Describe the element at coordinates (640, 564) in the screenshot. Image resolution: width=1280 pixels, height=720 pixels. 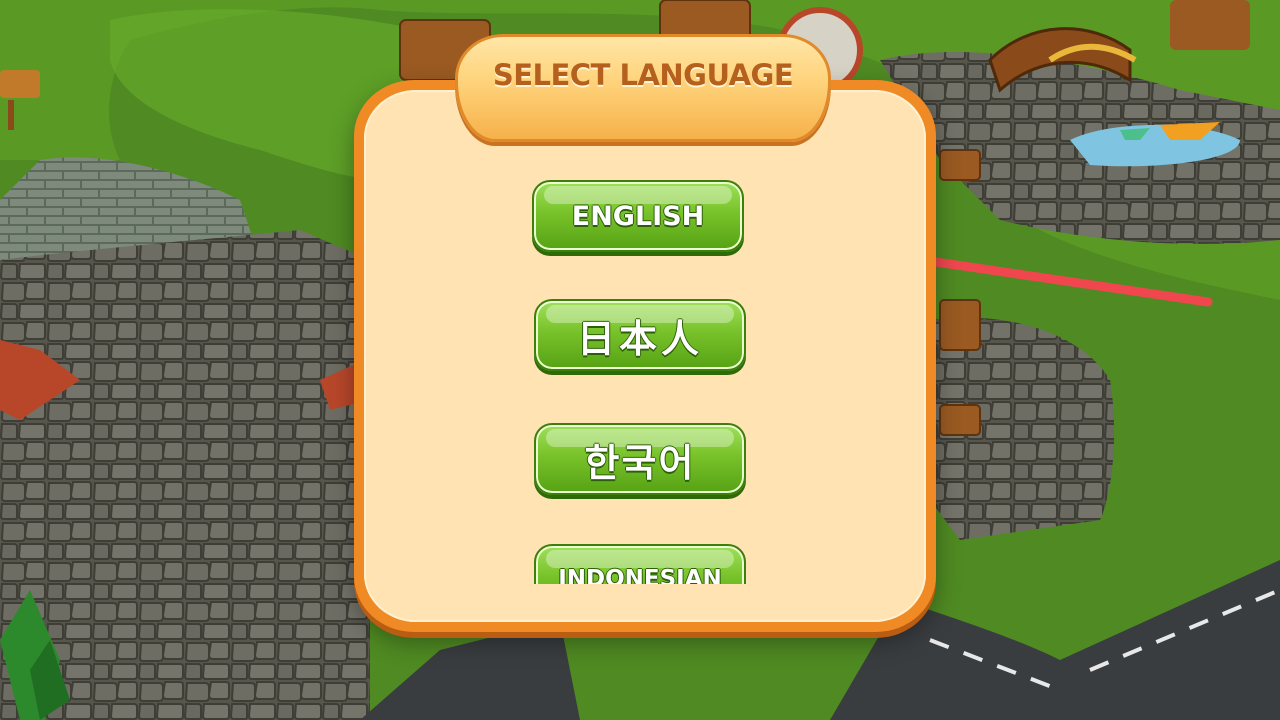
I see `language-button-indonesian: INDONESIAN` at that location.